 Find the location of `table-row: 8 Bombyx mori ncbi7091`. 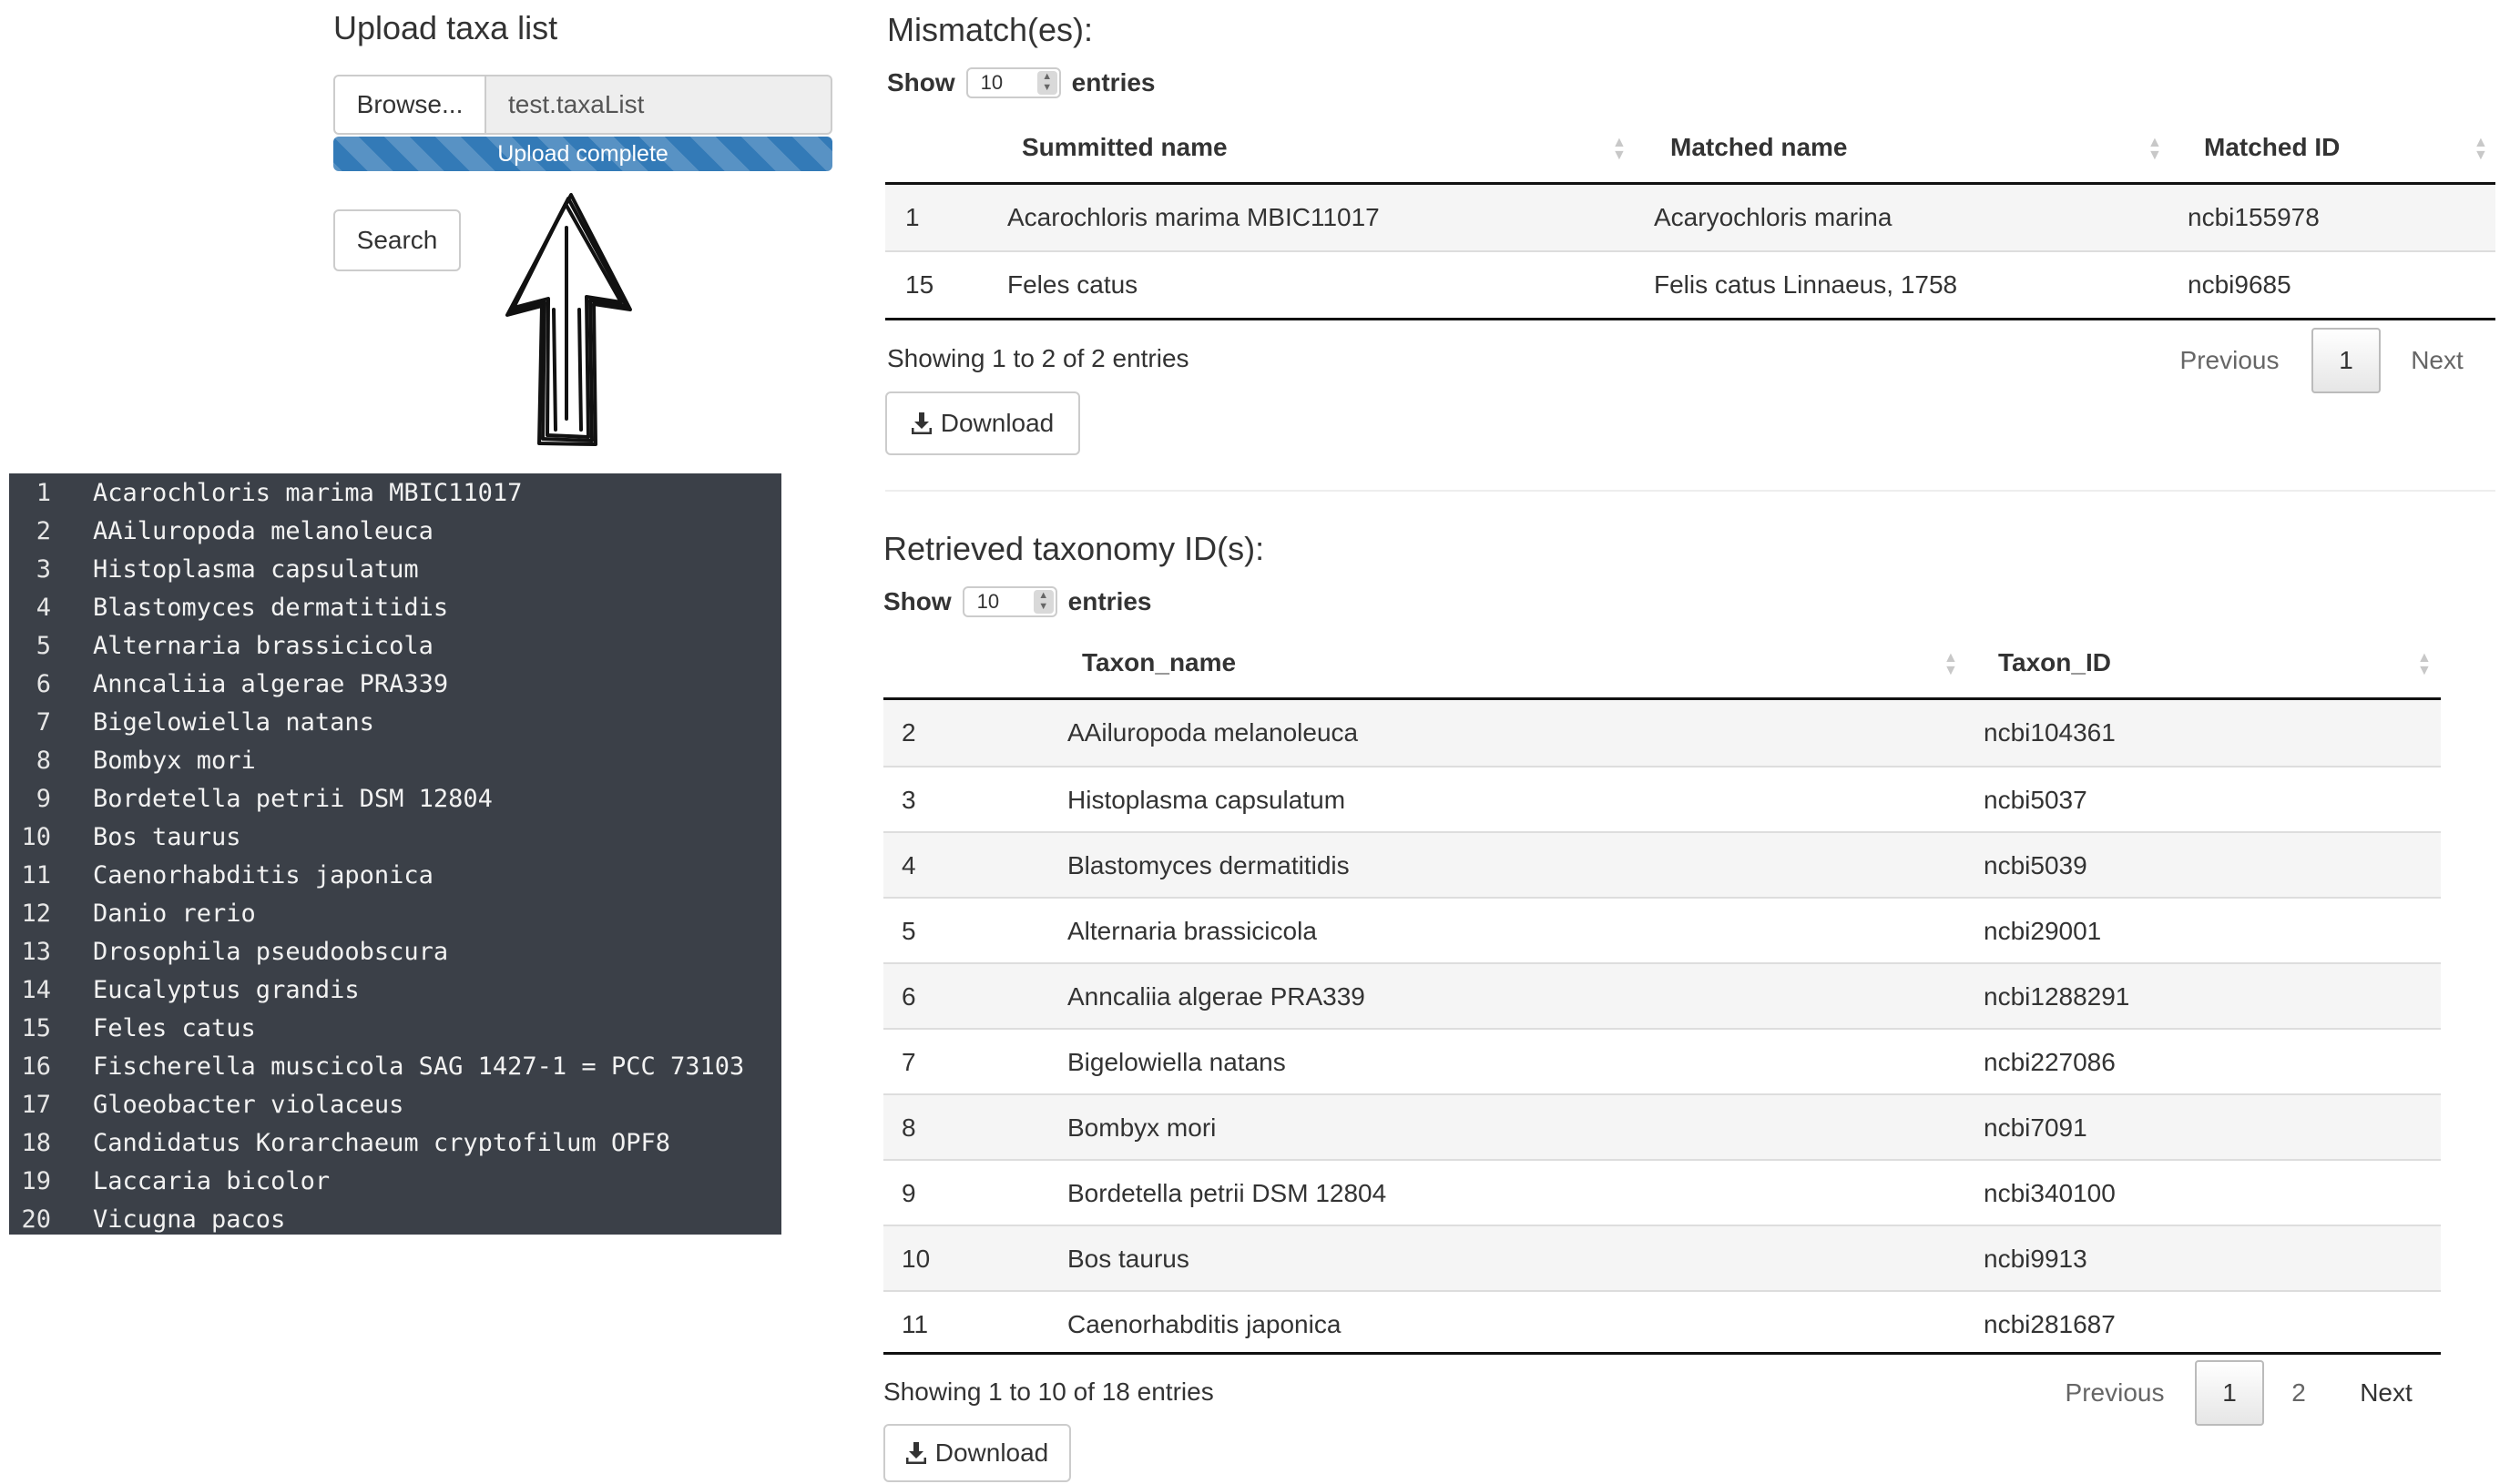

table-row: 8 Bombyx mori ncbi7091 is located at coordinates (1662, 1127).